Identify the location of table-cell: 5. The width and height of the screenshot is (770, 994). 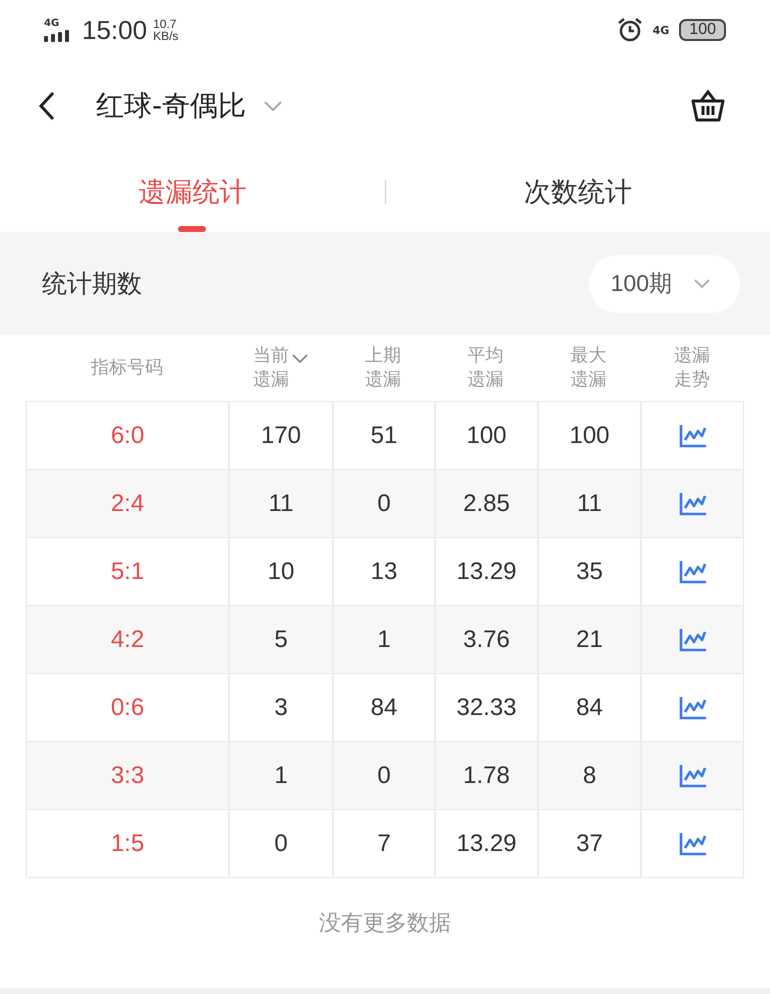
(281, 640).